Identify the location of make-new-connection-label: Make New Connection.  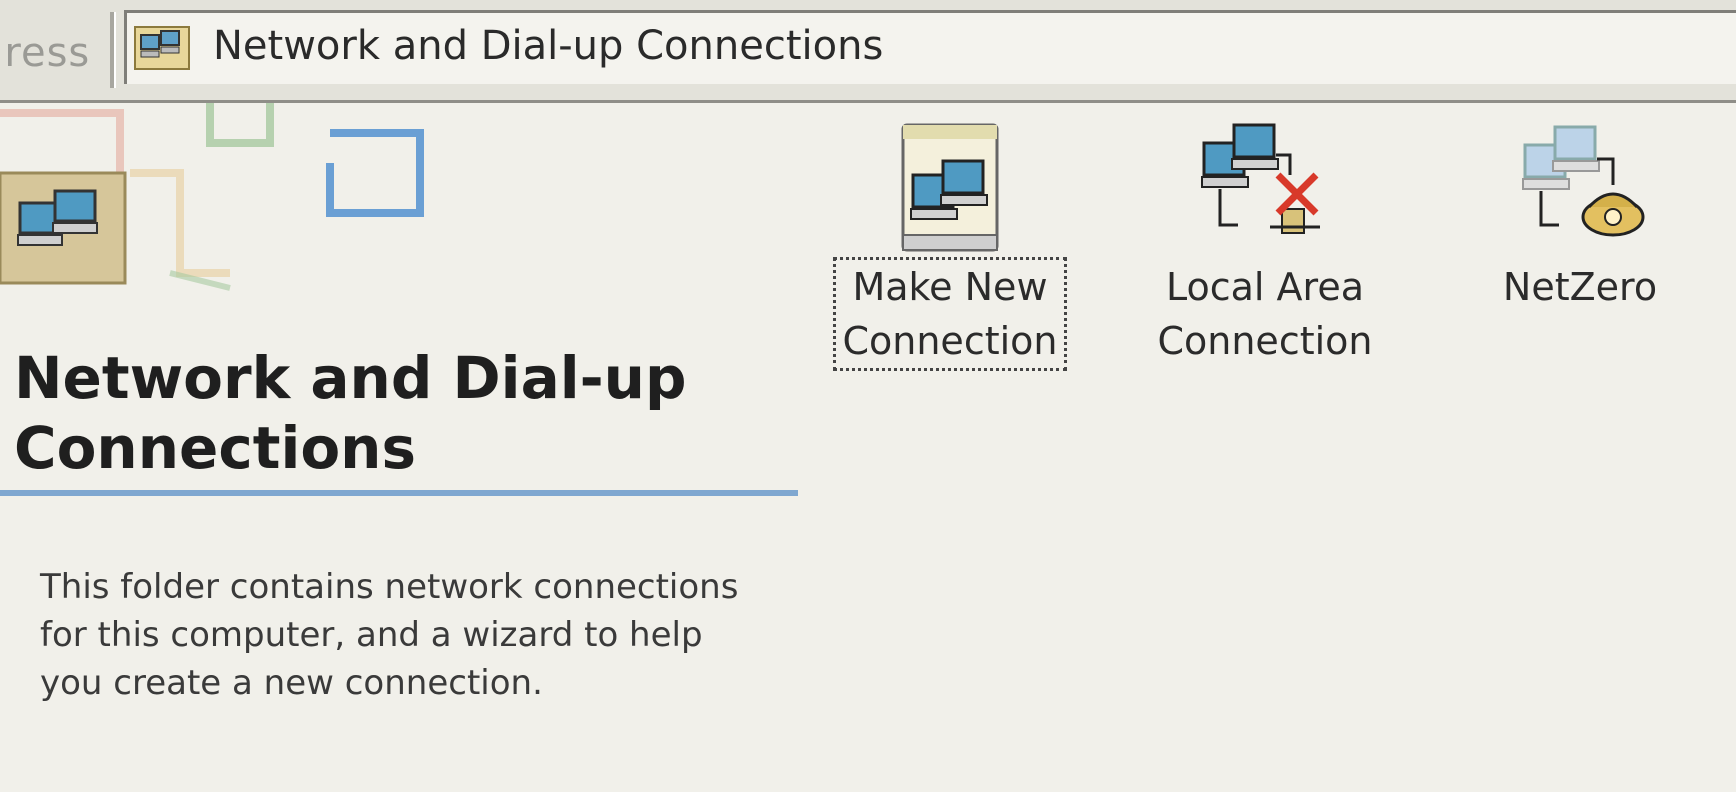
(950, 314).